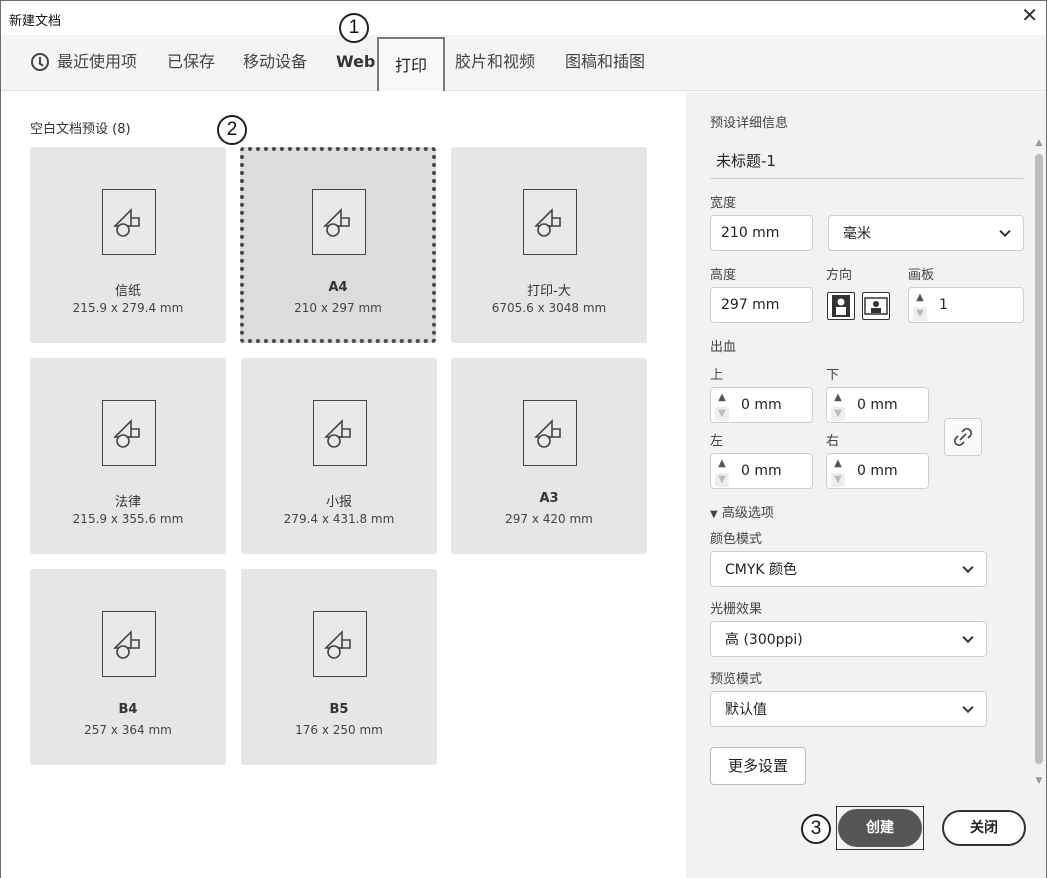 The height and width of the screenshot is (878, 1047). What do you see at coordinates (816, 829) in the screenshot?
I see `callout-marker-3: 3` at bounding box center [816, 829].